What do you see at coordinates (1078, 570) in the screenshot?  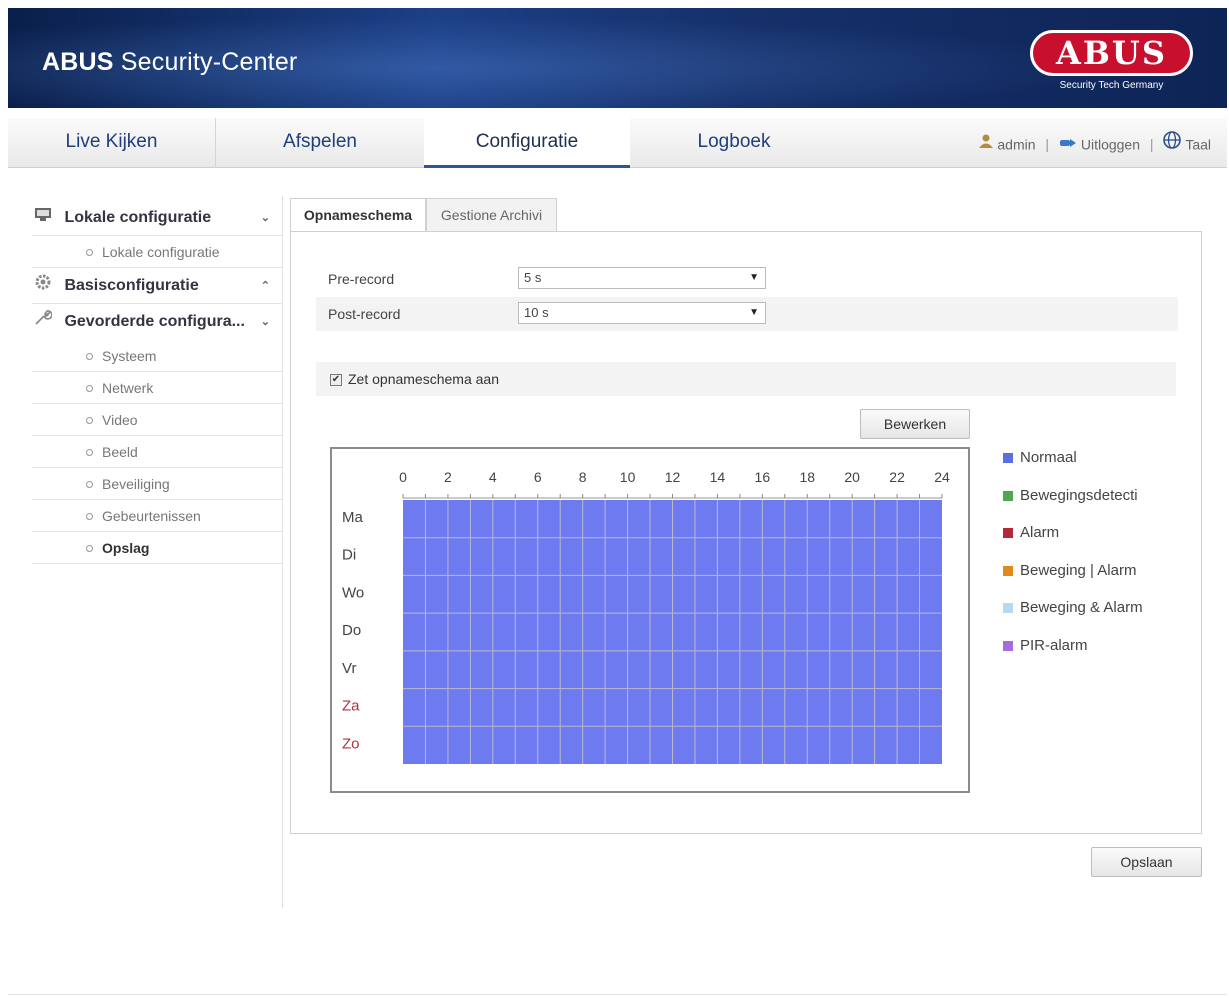 I see `legend-label: Beweging | Alarm` at bounding box center [1078, 570].